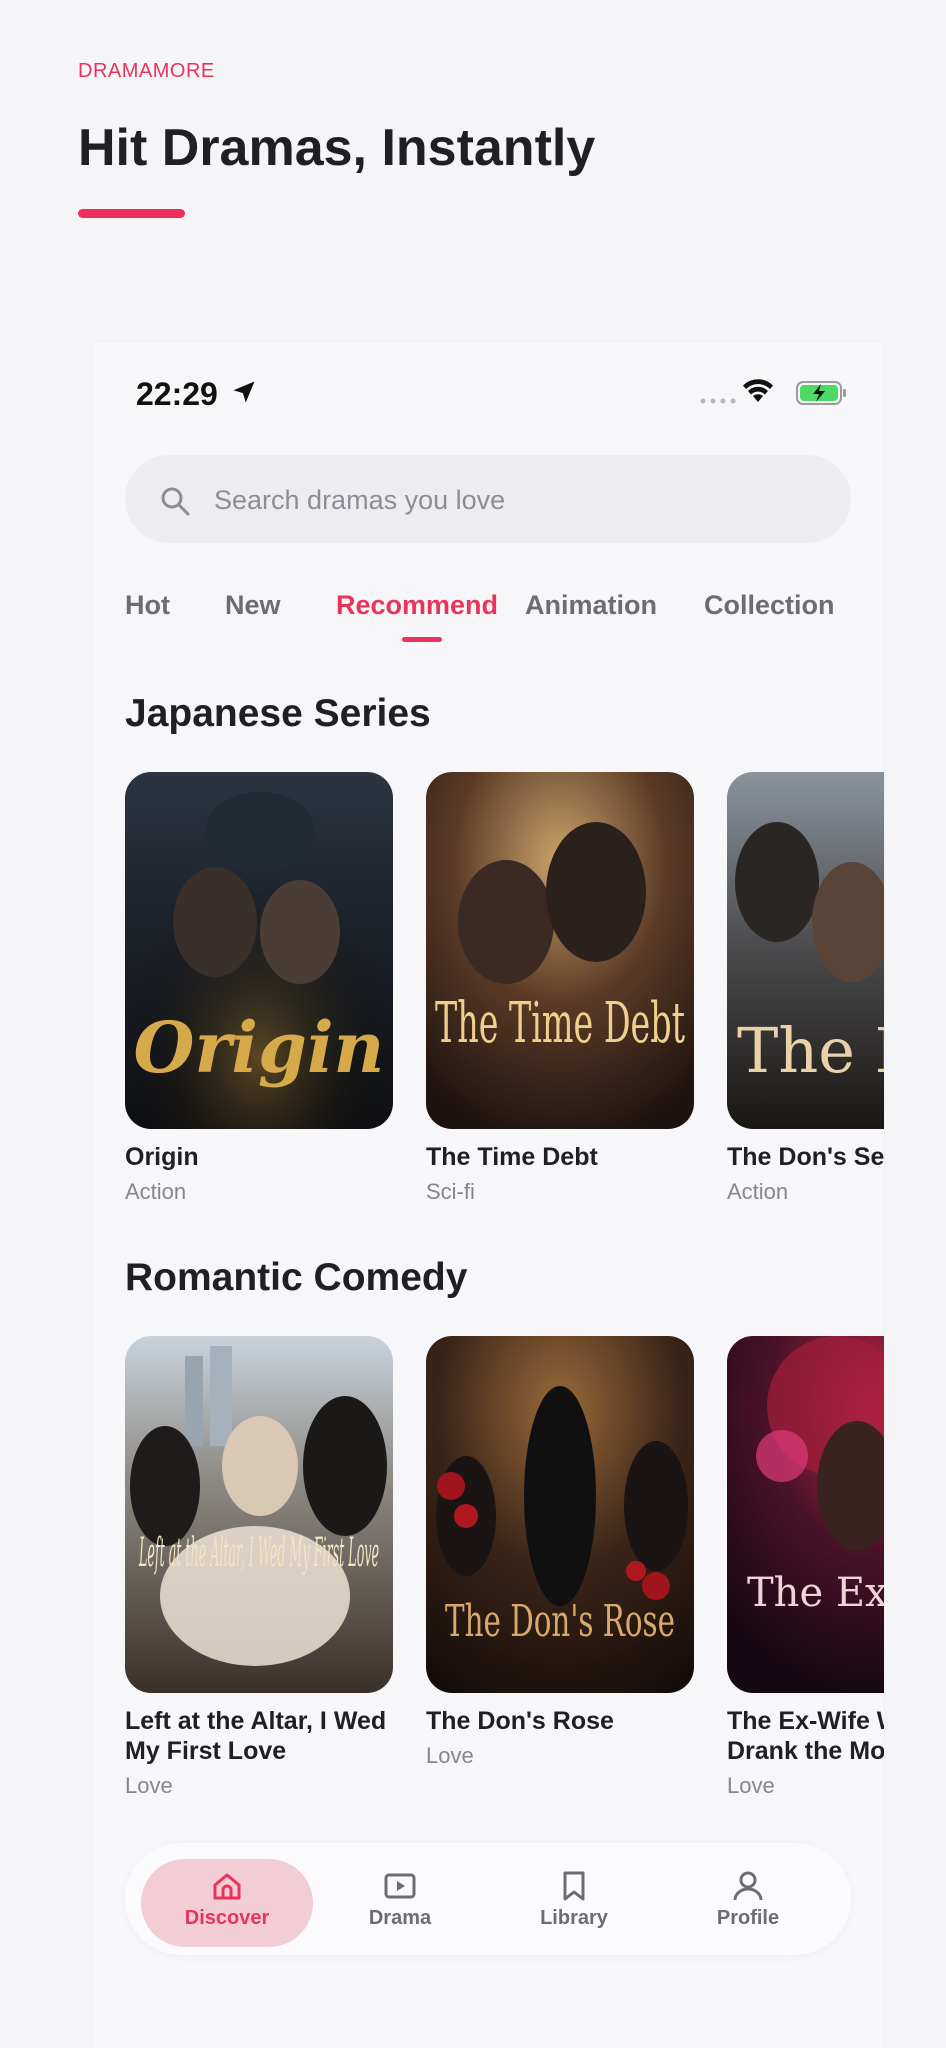  I want to click on nav-label: Discover, so click(227, 1918).